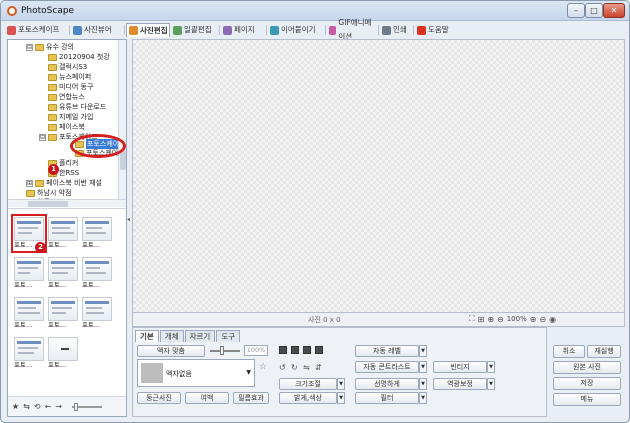 This screenshot has width=630, height=423. I want to click on tab-object: 개체, so click(171, 336).